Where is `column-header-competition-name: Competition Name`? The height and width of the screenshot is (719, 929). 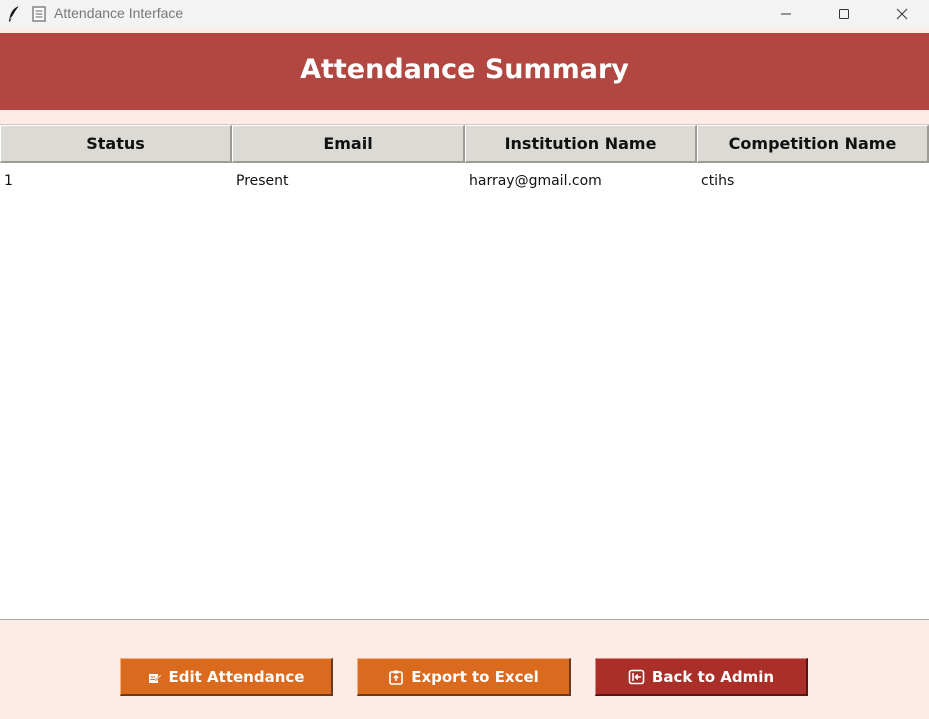 column-header-competition-name: Competition Name is located at coordinates (813, 144).